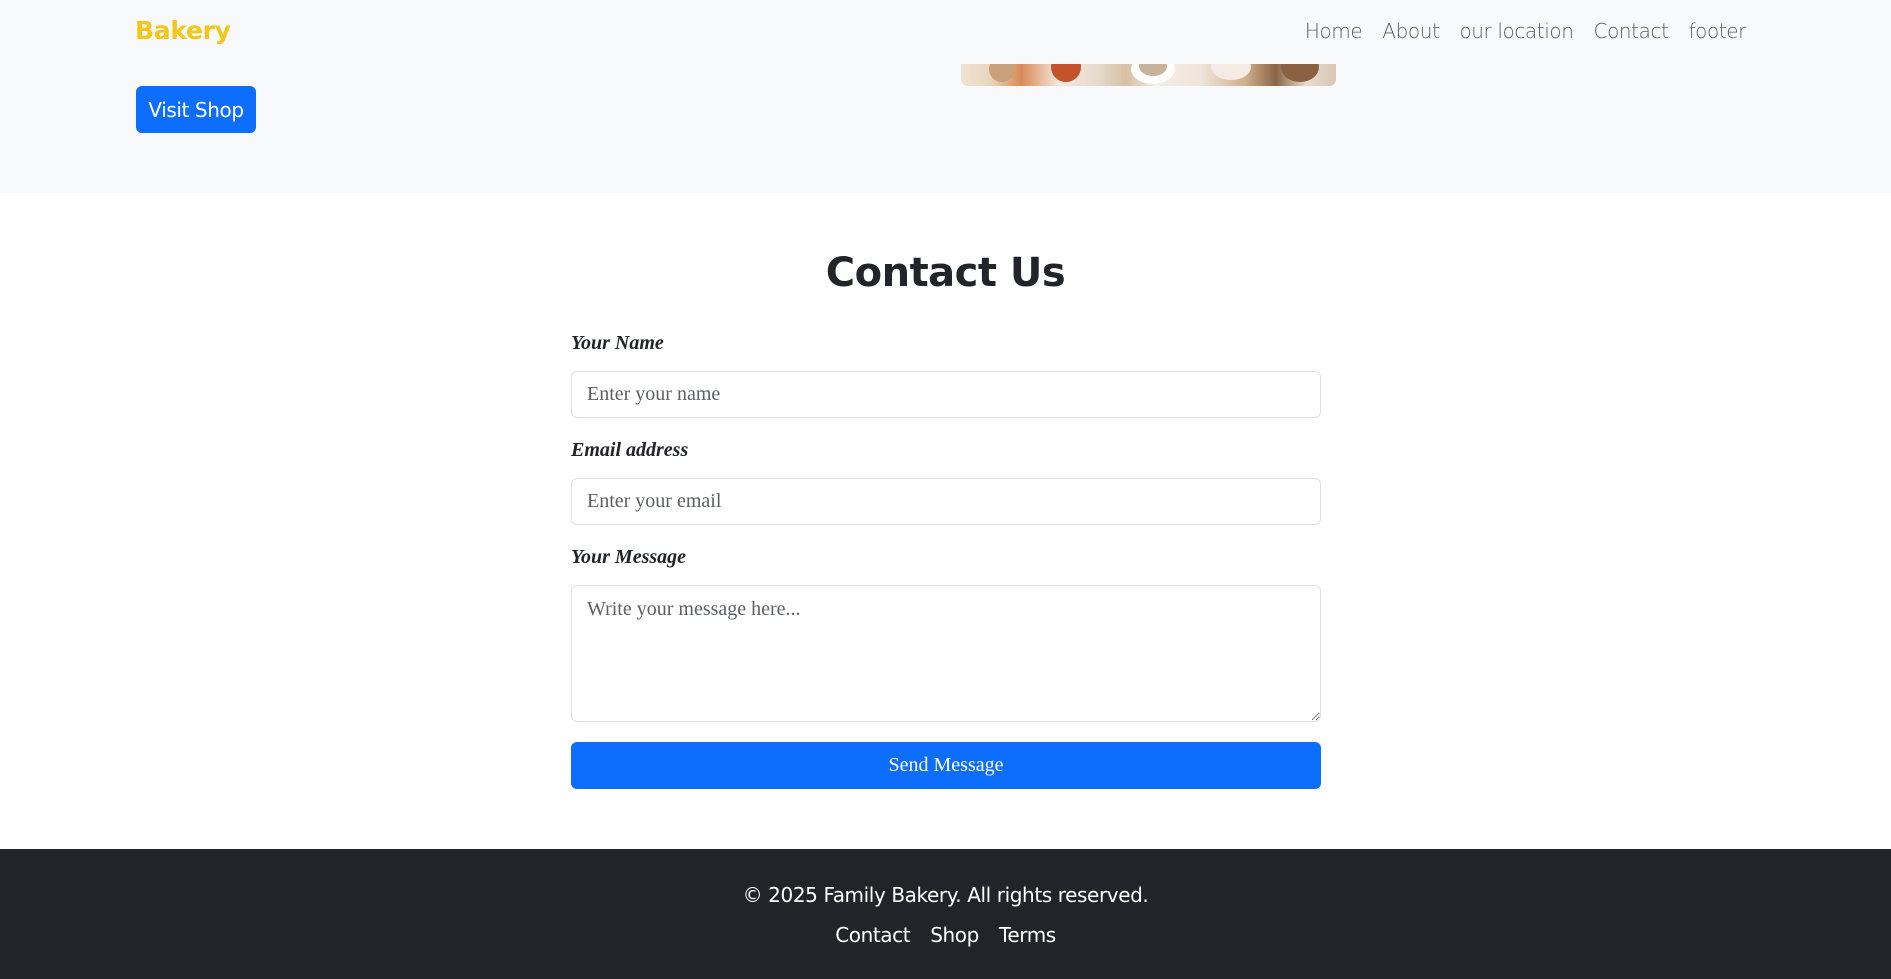 The height and width of the screenshot is (979, 1891). I want to click on send-message-button: Send Message, so click(946, 765).